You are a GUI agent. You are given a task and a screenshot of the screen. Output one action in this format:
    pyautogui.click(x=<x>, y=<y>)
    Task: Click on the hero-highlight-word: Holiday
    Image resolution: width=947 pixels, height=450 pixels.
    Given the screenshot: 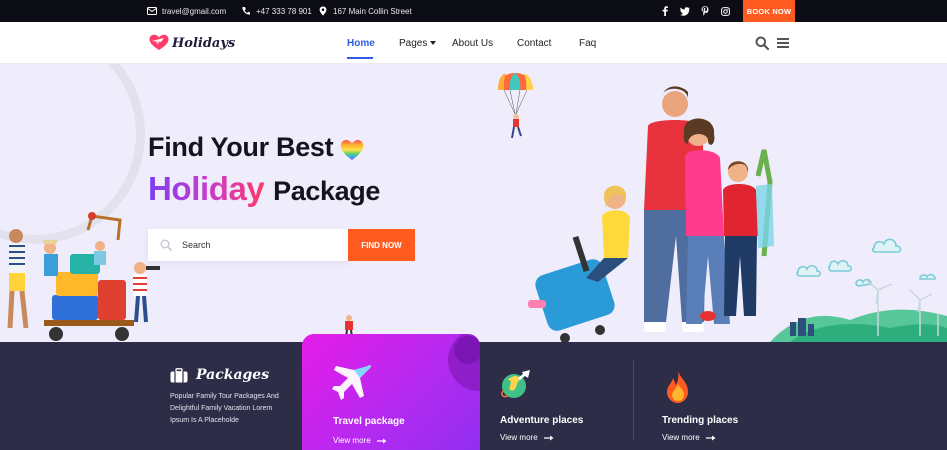 What is the action you would take?
    pyautogui.click(x=206, y=188)
    